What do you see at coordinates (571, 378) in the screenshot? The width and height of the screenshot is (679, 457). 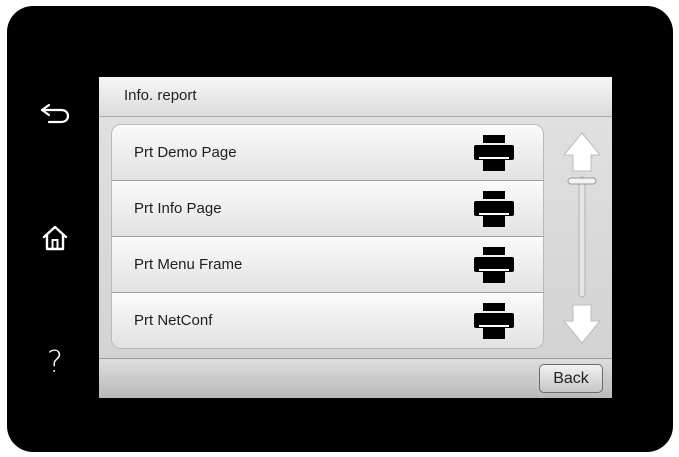 I see `back-button: Back` at bounding box center [571, 378].